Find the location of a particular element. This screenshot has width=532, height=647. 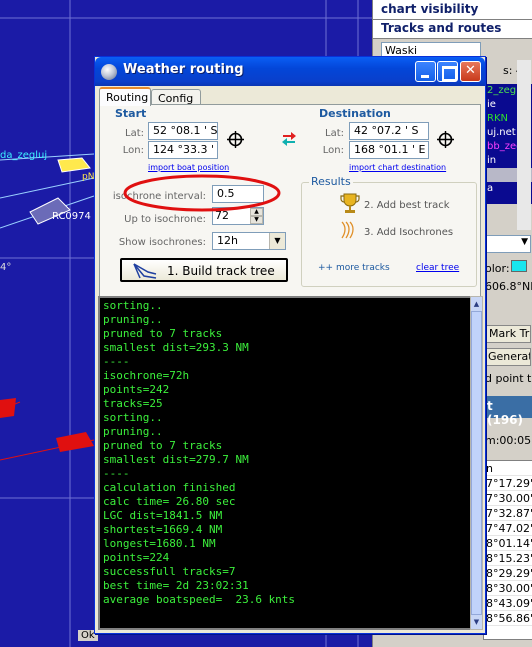

table-row: 7°30.00'E is located at coordinates (508, 498).